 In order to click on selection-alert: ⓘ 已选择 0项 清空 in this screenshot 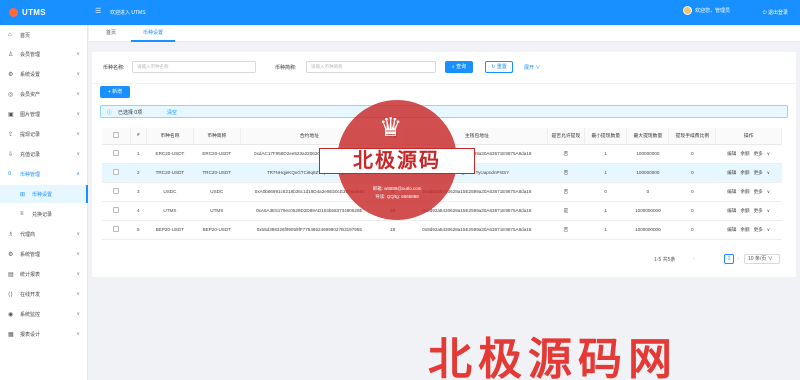, I will do `click(444, 111)`.